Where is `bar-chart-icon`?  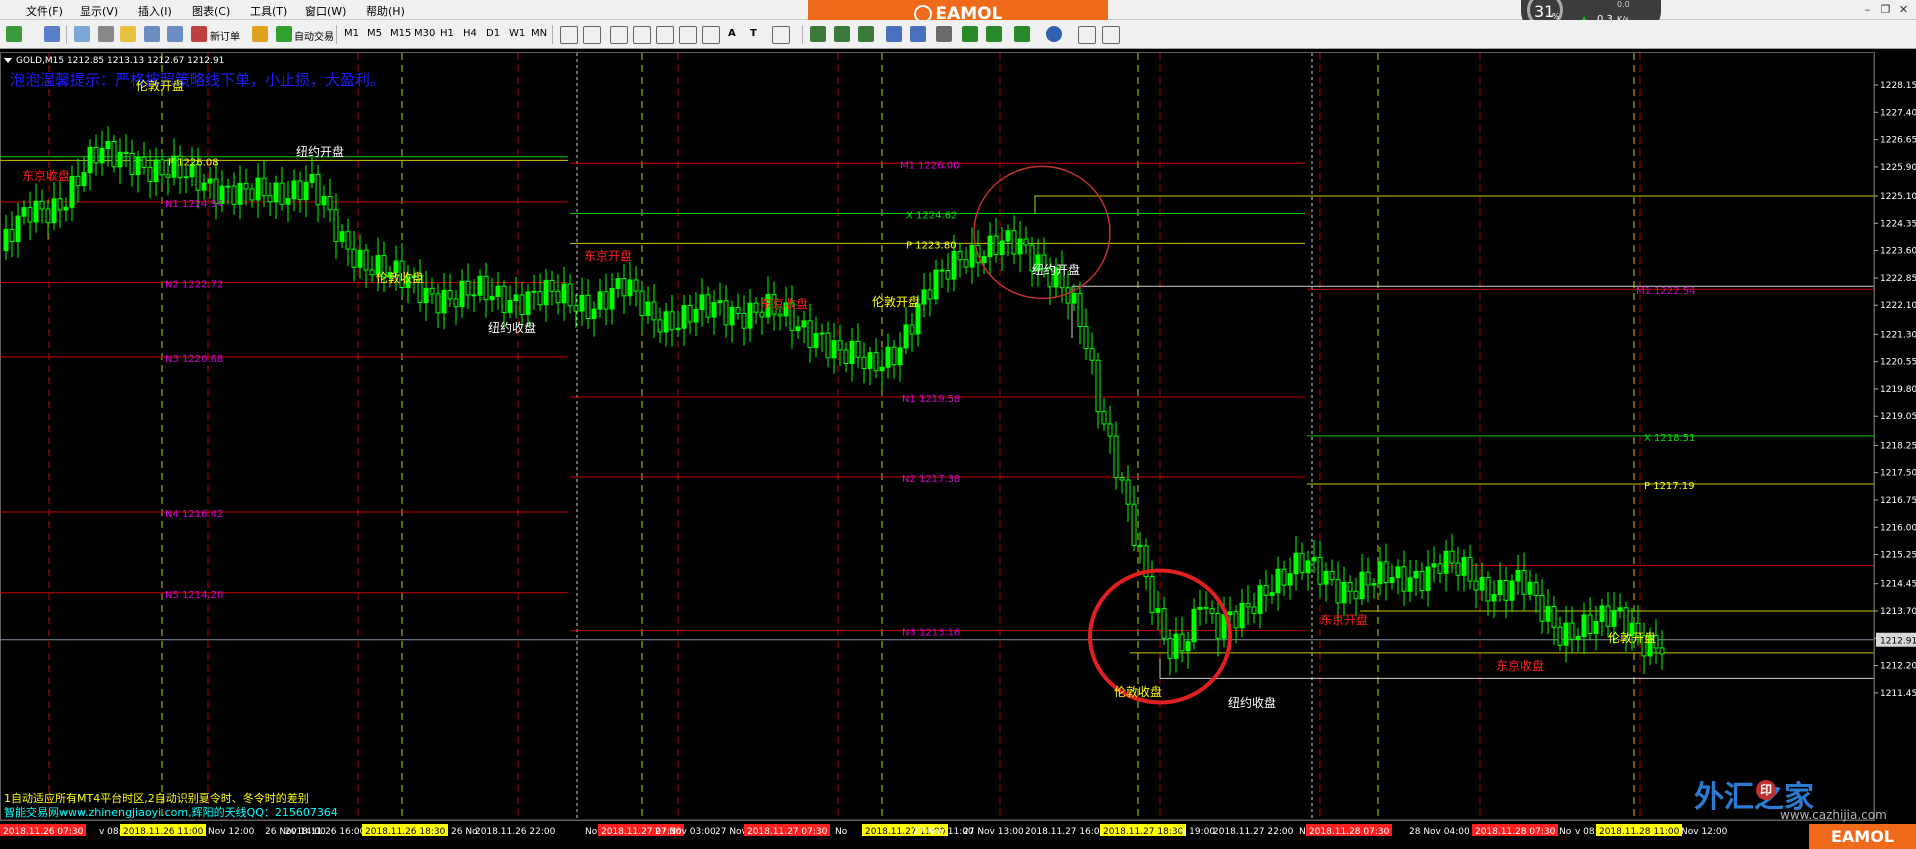
bar-chart-icon is located at coordinates (818, 34).